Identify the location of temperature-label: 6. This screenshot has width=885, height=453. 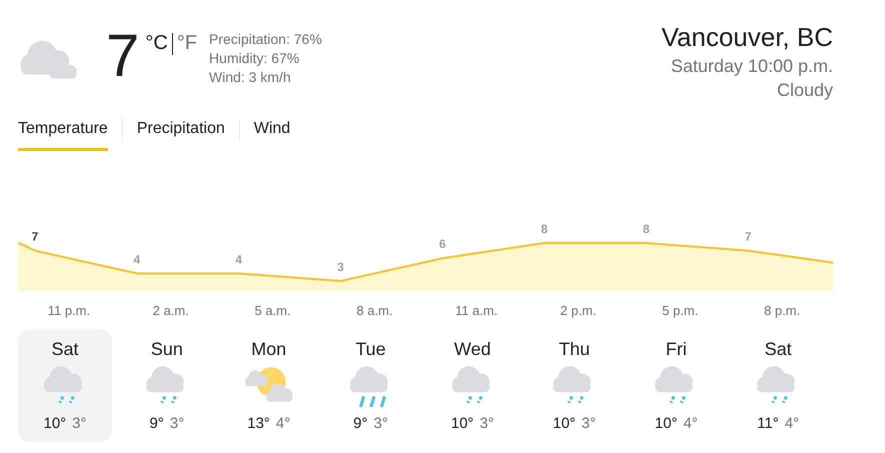
(442, 244).